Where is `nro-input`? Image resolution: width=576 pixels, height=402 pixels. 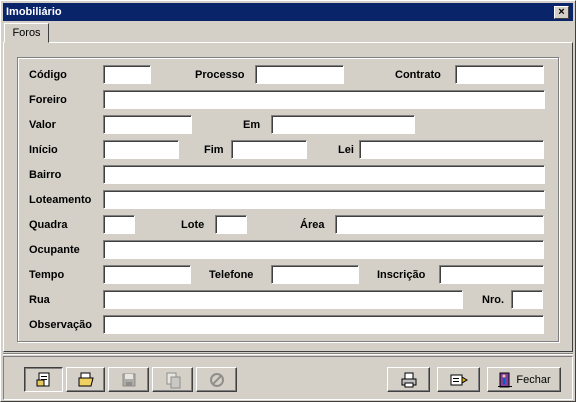
nro-input is located at coordinates (527, 299).